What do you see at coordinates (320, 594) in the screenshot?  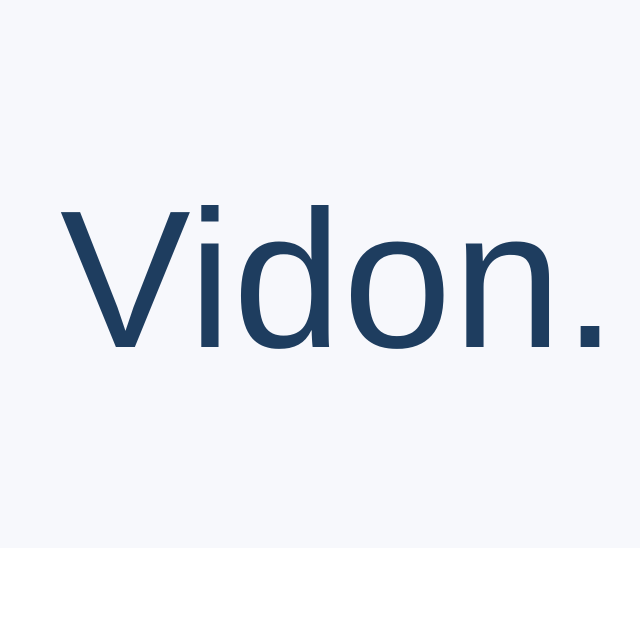 I see `page-body-blank` at bounding box center [320, 594].